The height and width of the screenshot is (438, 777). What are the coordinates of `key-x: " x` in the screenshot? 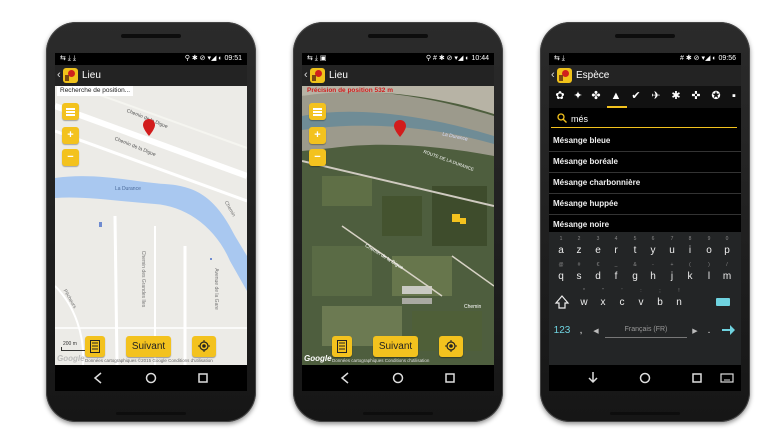 It's located at (603, 301).